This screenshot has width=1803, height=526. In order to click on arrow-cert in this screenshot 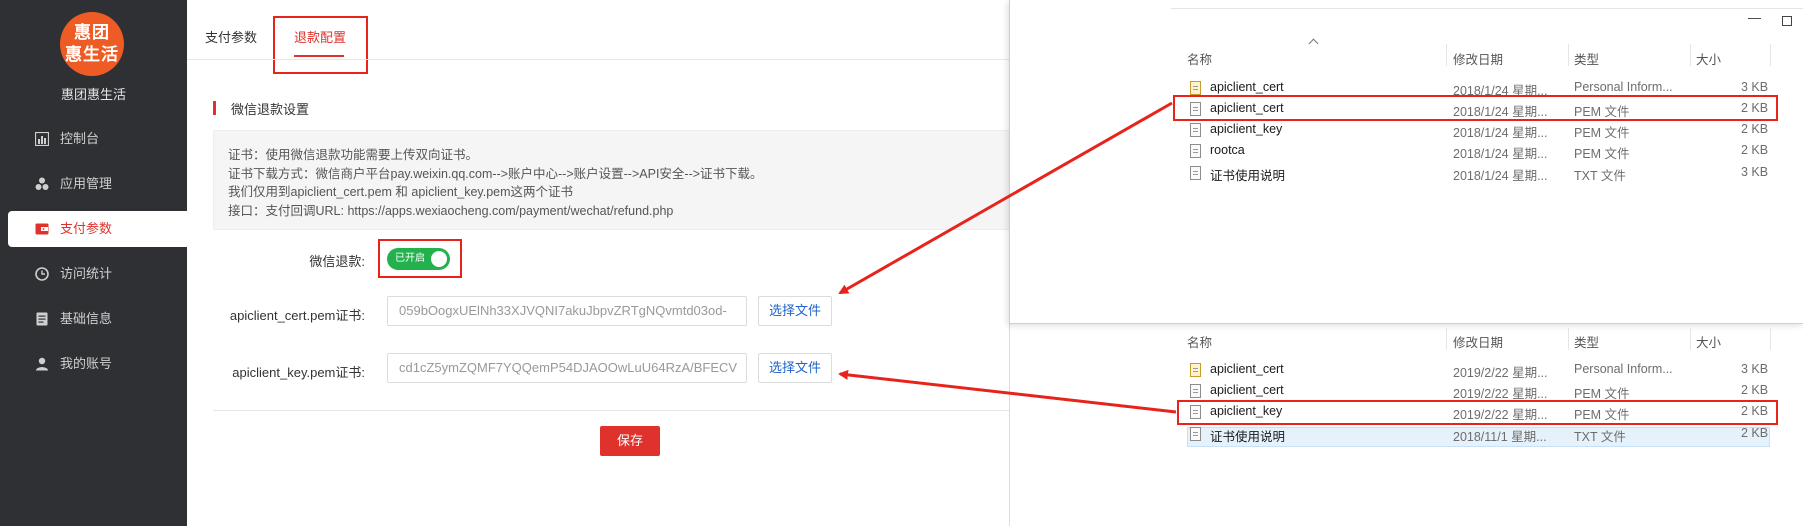, I will do `click(1005, 198)`.